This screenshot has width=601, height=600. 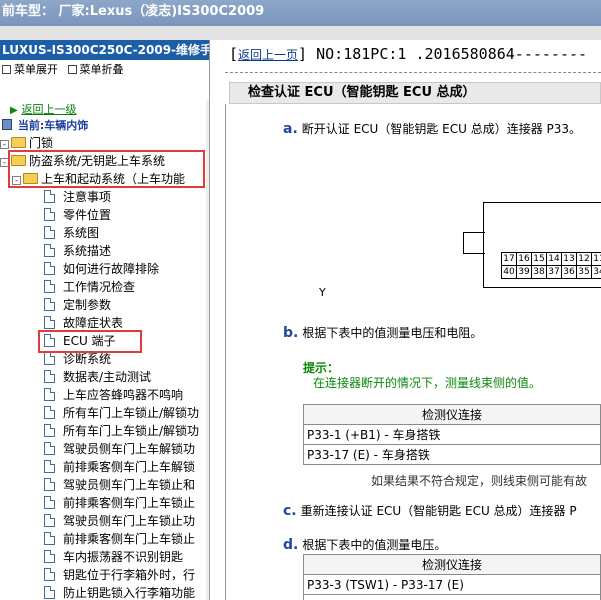 What do you see at coordinates (474, 243) in the screenshot?
I see `connector-latch` at bounding box center [474, 243].